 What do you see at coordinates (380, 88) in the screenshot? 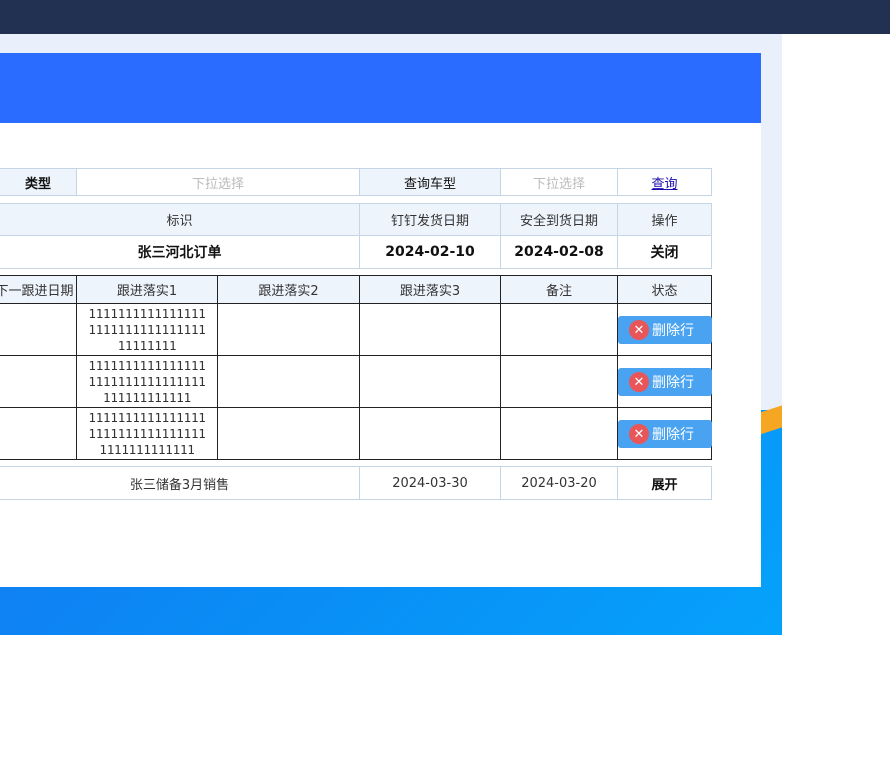
I see `panel-header-band` at bounding box center [380, 88].